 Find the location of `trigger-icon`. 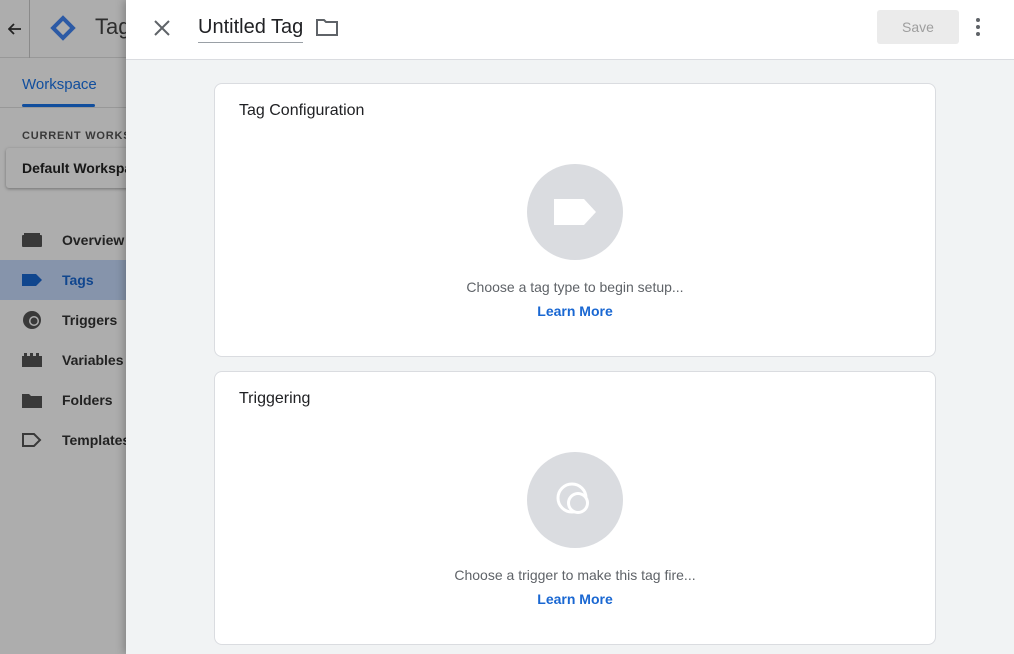

trigger-icon is located at coordinates (572, 498).